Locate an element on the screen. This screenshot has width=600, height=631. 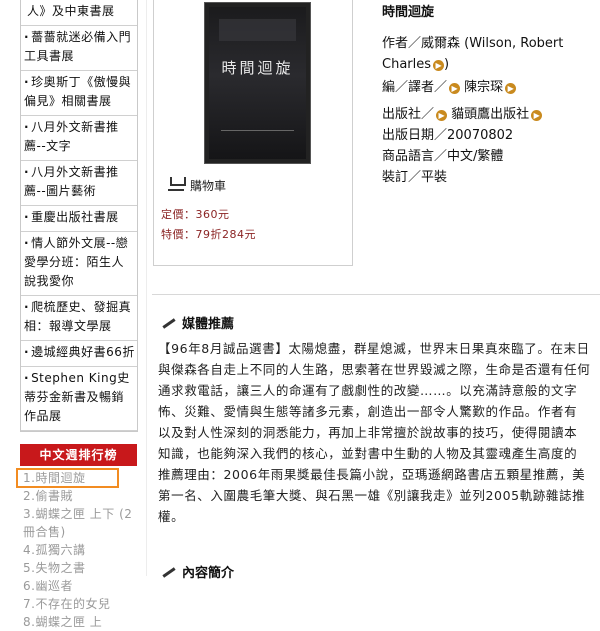
cart-label: 購物車 is located at coordinates (208, 186).